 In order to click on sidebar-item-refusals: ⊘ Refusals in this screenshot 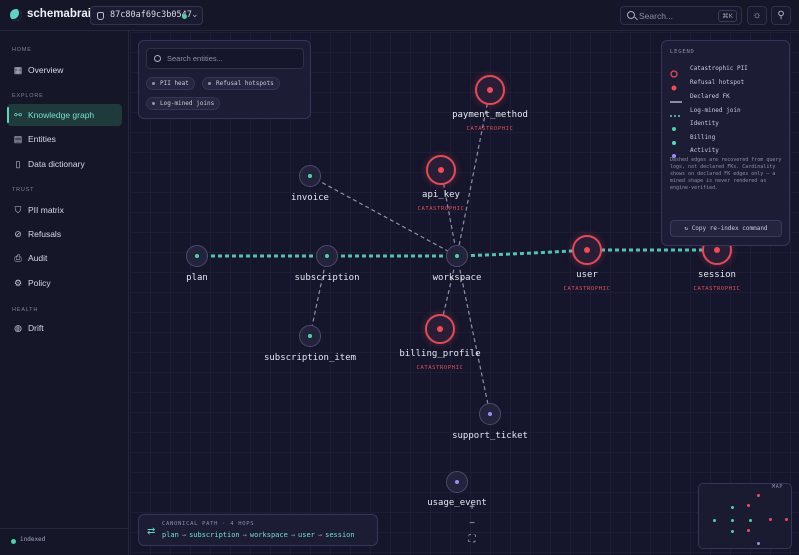, I will do `click(64, 234)`.